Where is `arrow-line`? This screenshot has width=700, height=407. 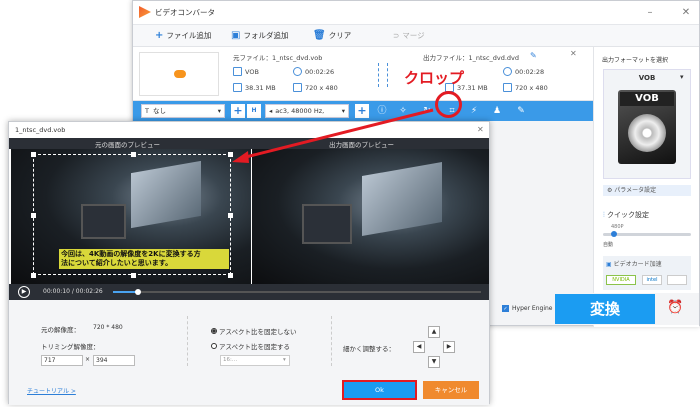
arrow-line is located at coordinates (337, 134).